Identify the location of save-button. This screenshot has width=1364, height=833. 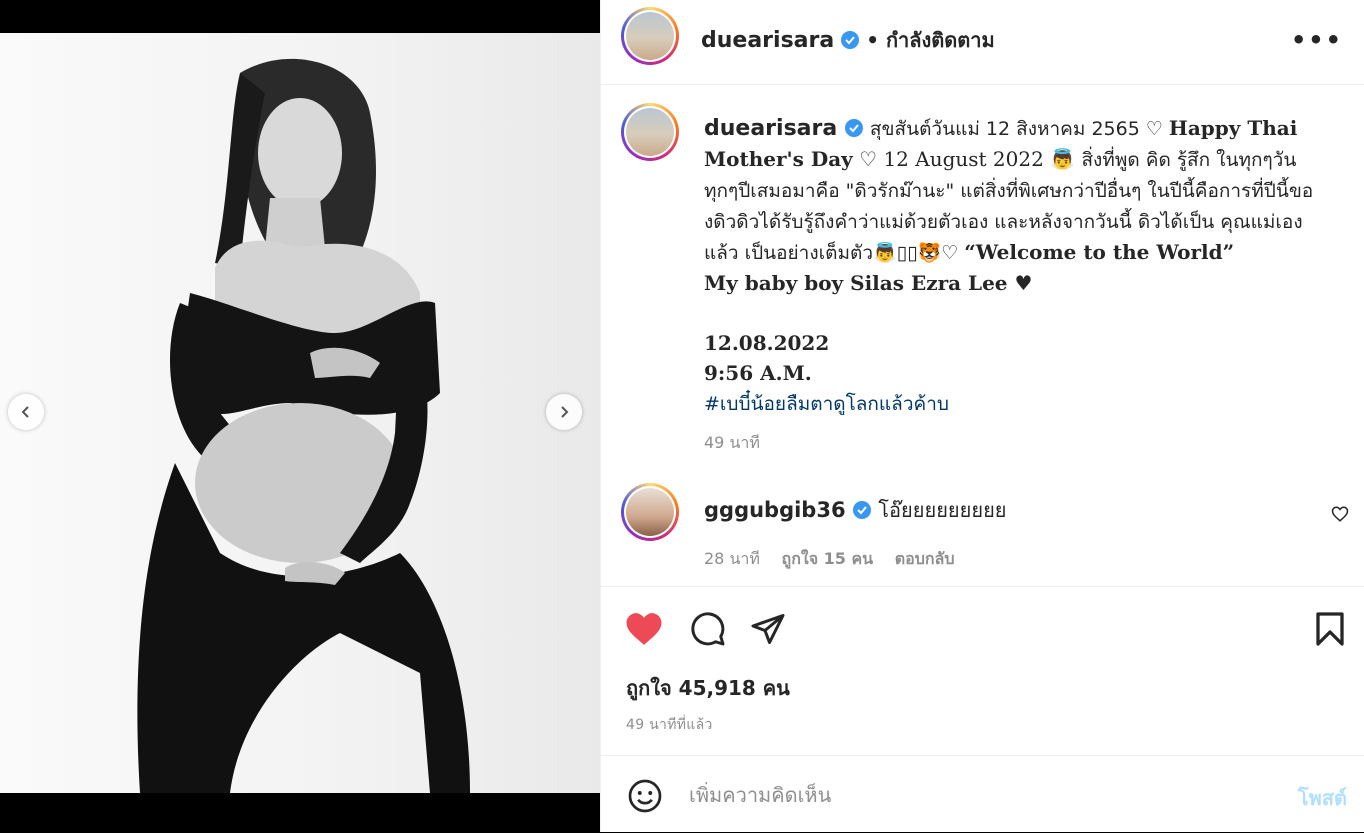
(1330, 629).